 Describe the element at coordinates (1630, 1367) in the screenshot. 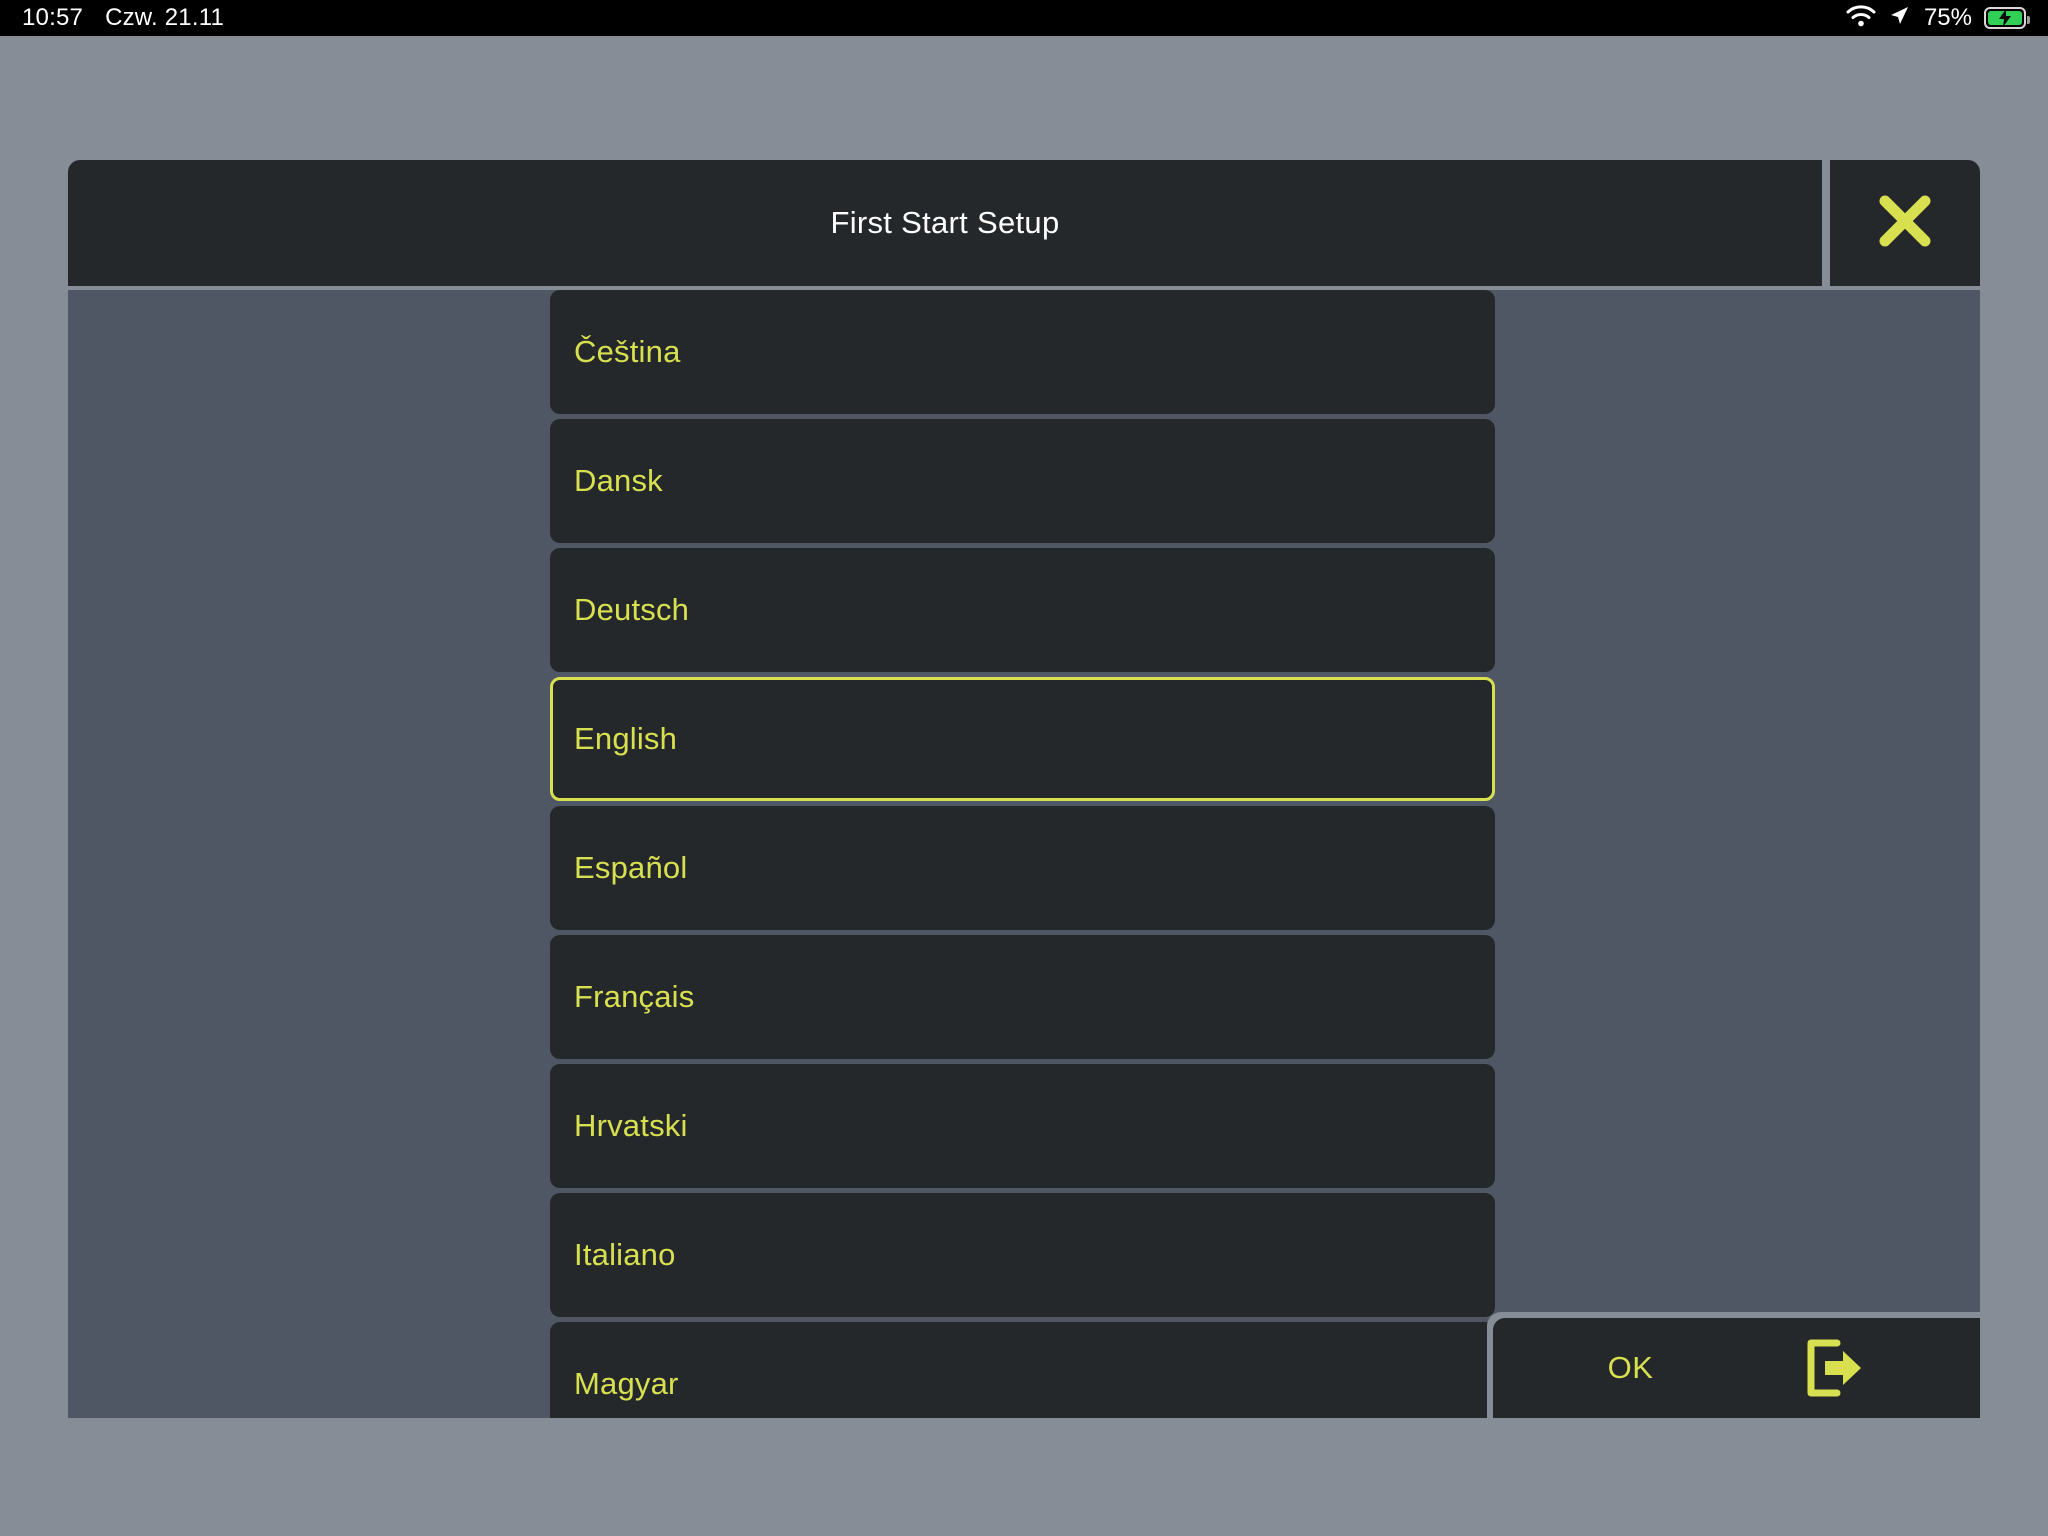

I see `ok-button-label: OK` at that location.